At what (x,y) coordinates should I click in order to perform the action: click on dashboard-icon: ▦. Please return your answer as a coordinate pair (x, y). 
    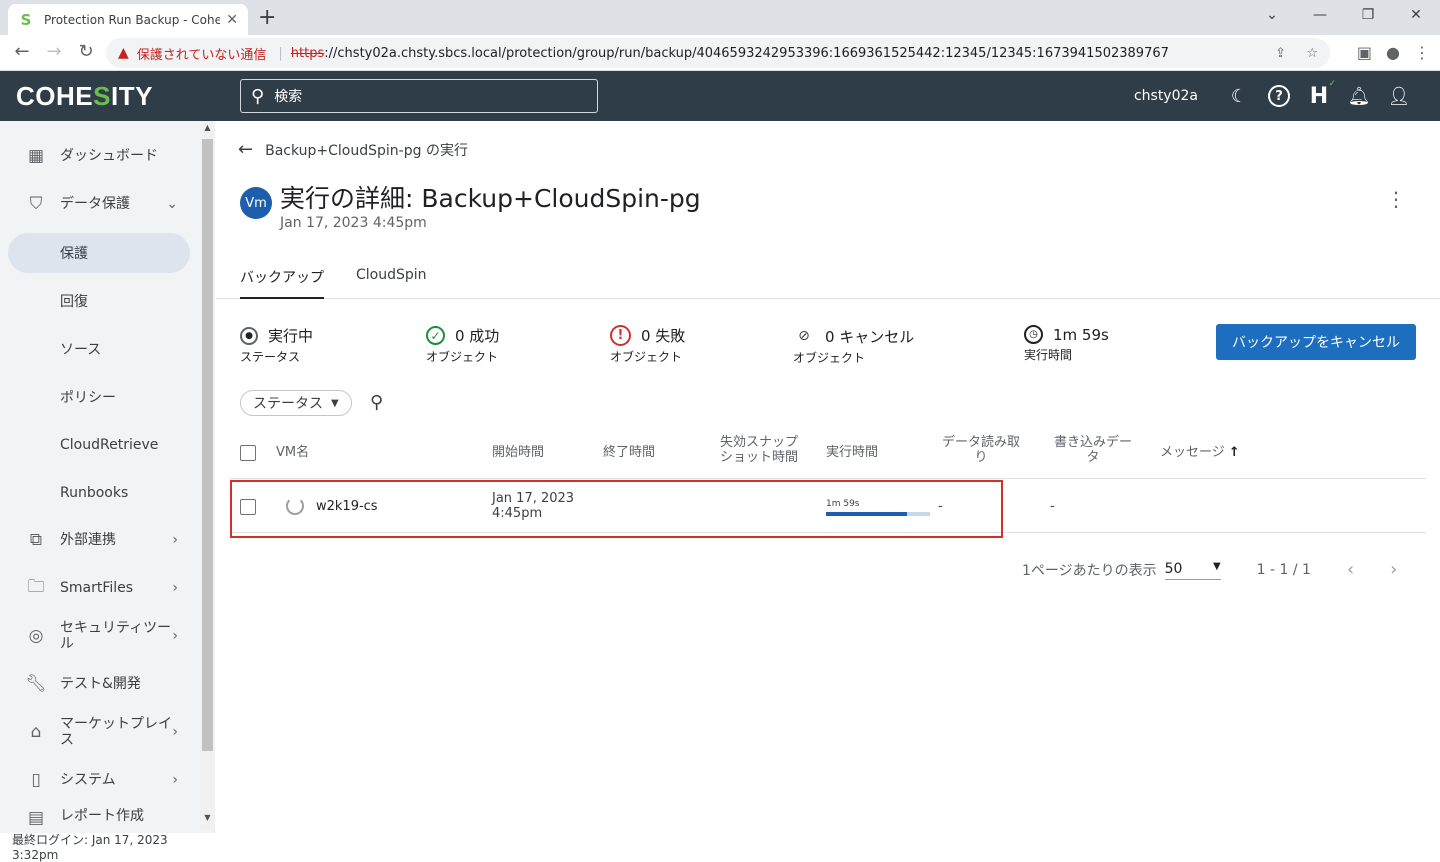
    Looking at the image, I should click on (36, 156).